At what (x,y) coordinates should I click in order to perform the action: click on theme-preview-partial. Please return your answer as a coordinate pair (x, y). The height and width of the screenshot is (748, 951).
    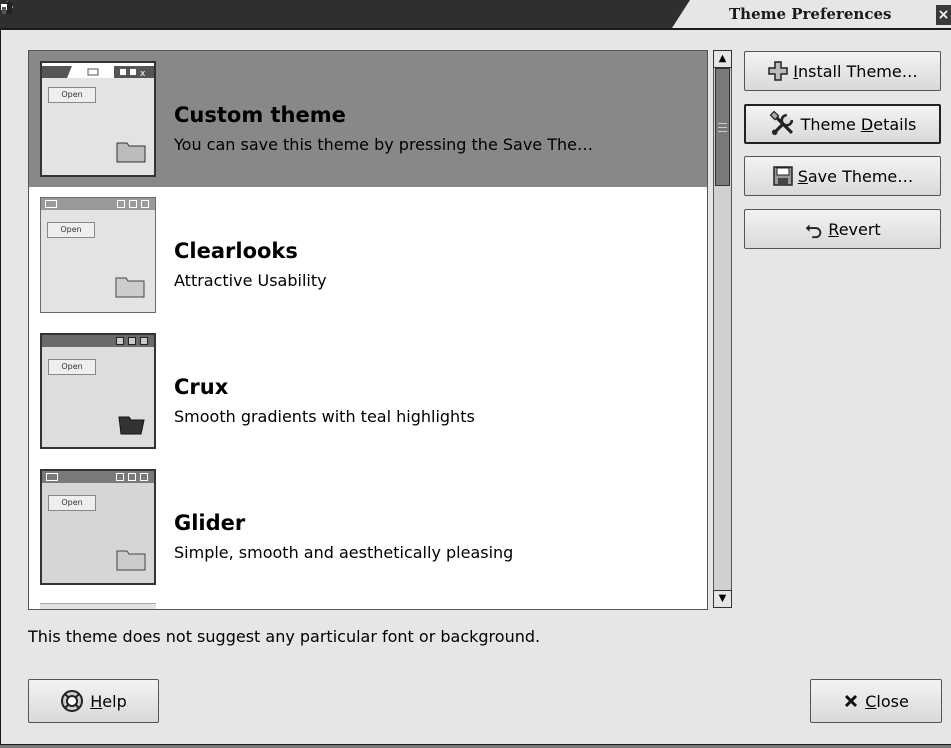
    Looking at the image, I should click on (98, 606).